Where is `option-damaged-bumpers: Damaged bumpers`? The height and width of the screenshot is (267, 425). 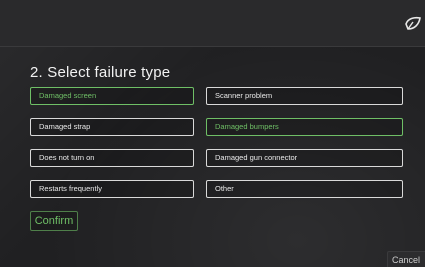
option-damaged-bumpers: Damaged bumpers is located at coordinates (304, 127).